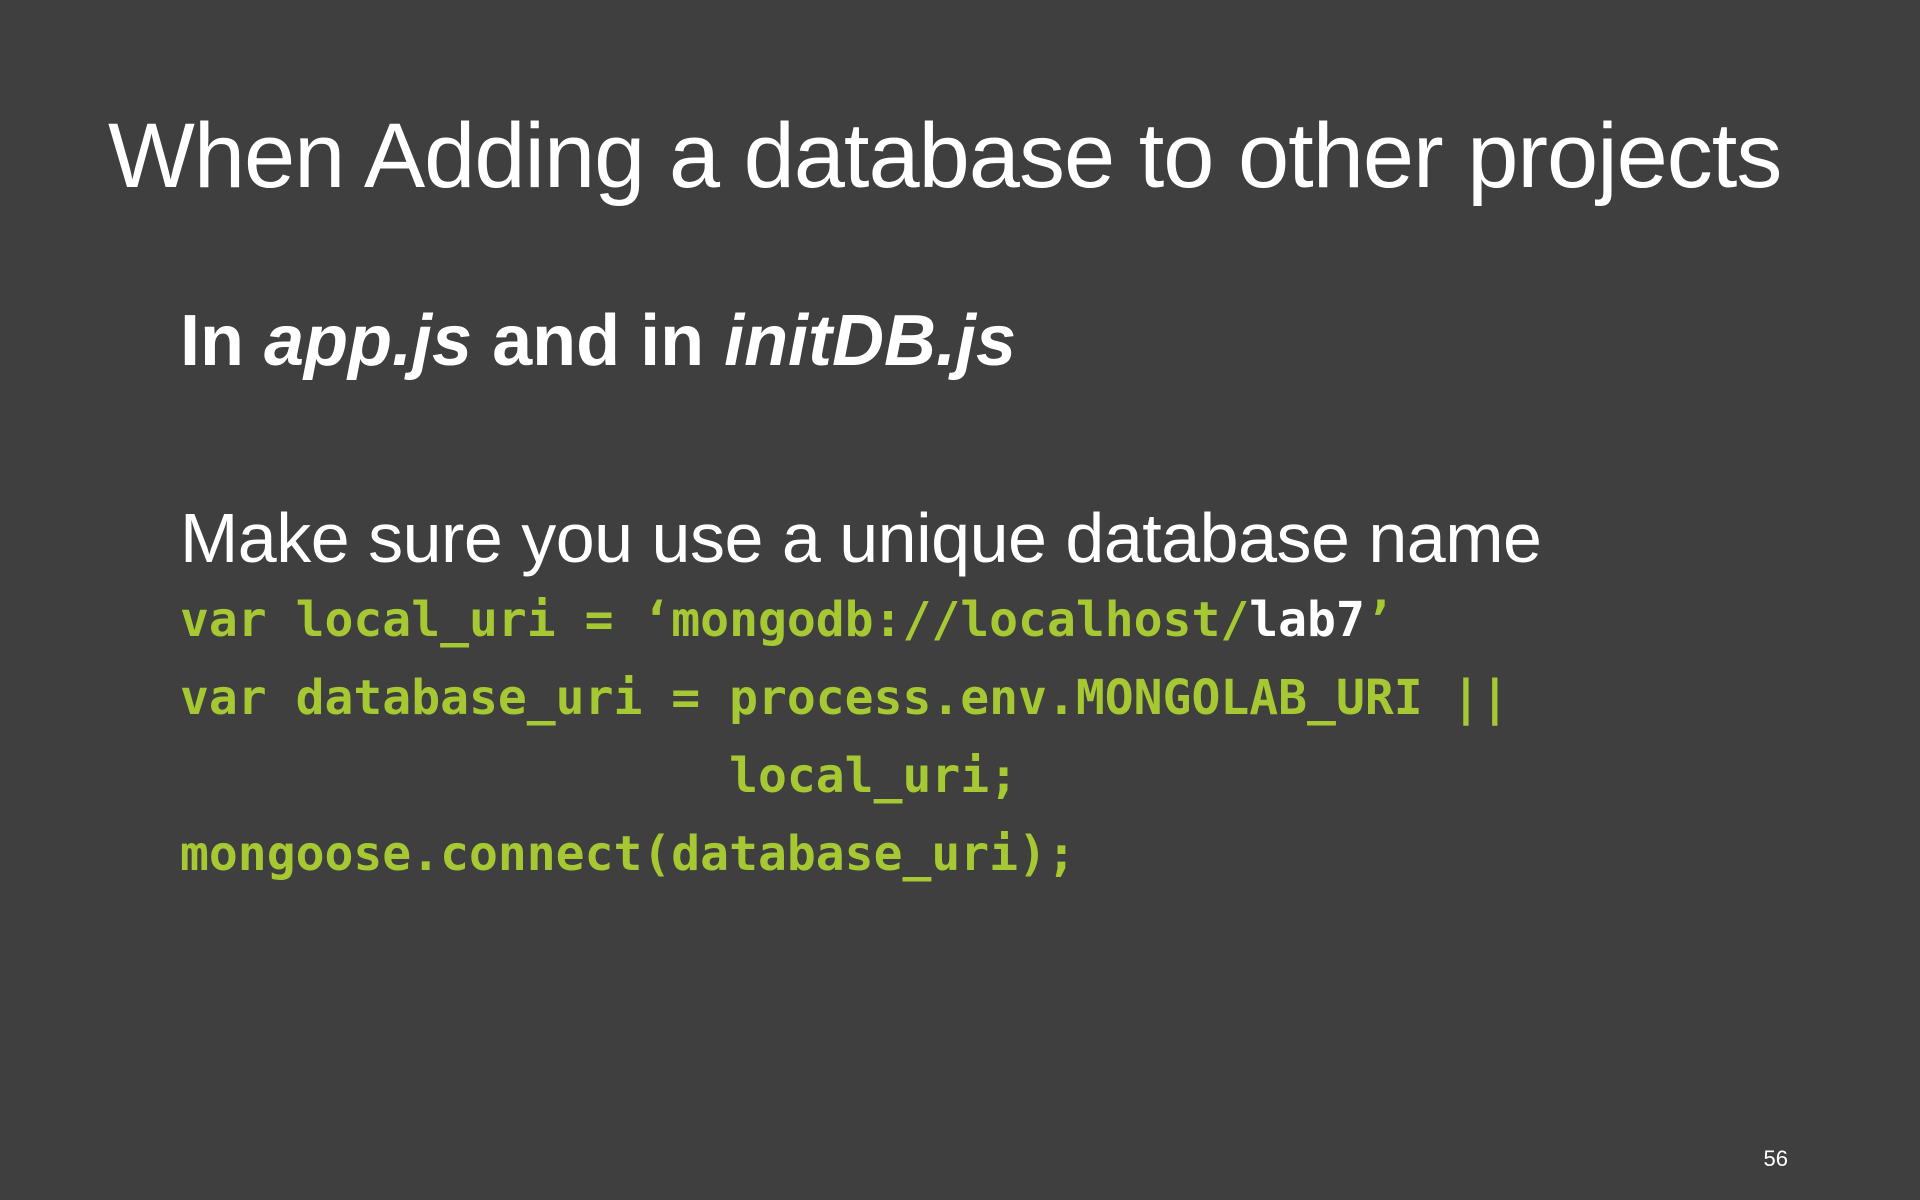  What do you see at coordinates (861, 538) in the screenshot?
I see `body-text: Make sure you use a unique database name` at bounding box center [861, 538].